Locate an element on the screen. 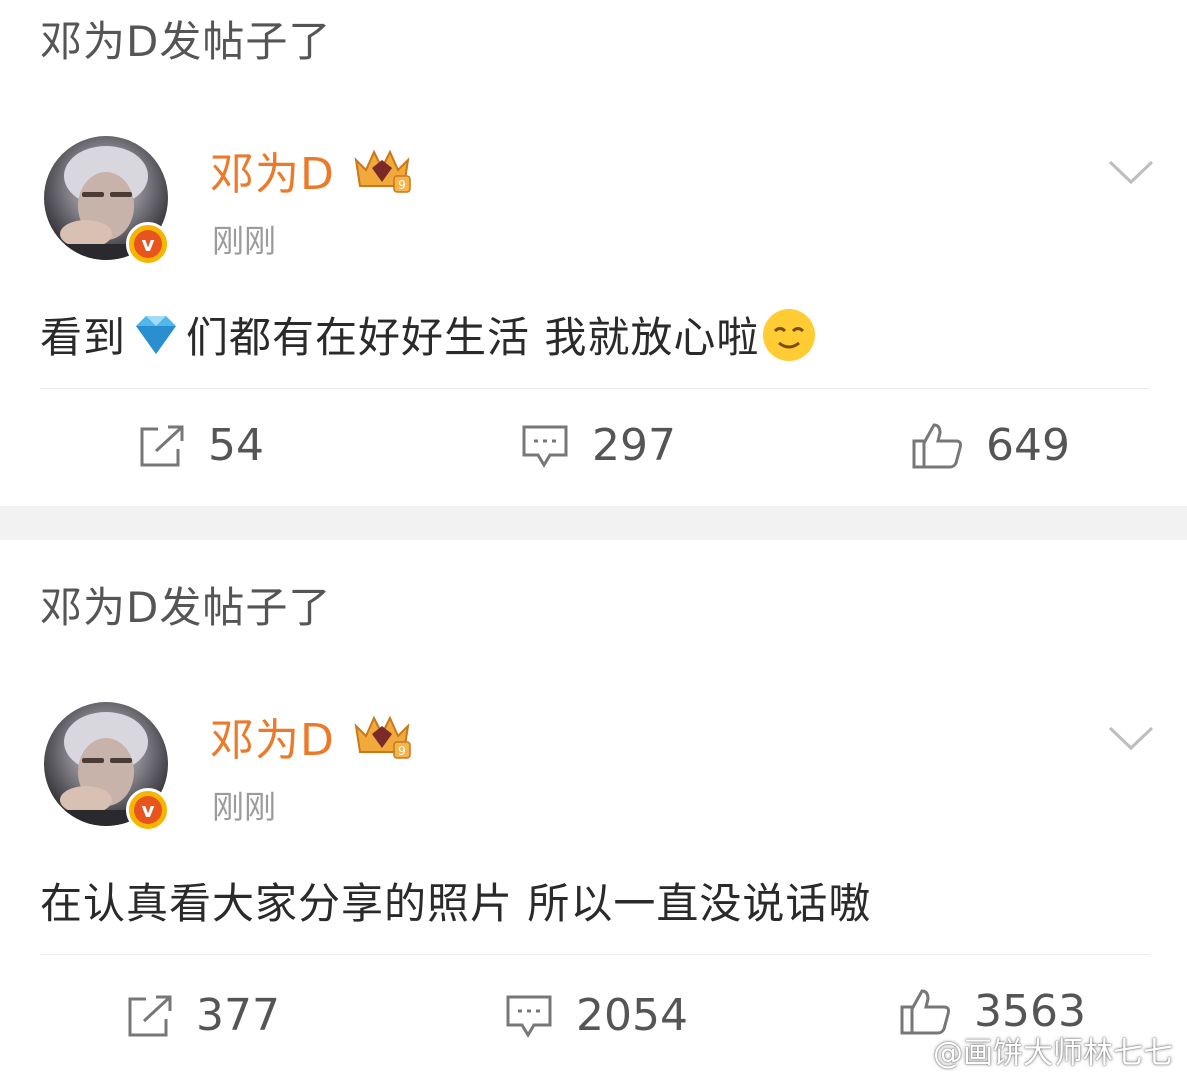 This screenshot has width=1187, height=1080. like-button: 649 is located at coordinates (990, 445).